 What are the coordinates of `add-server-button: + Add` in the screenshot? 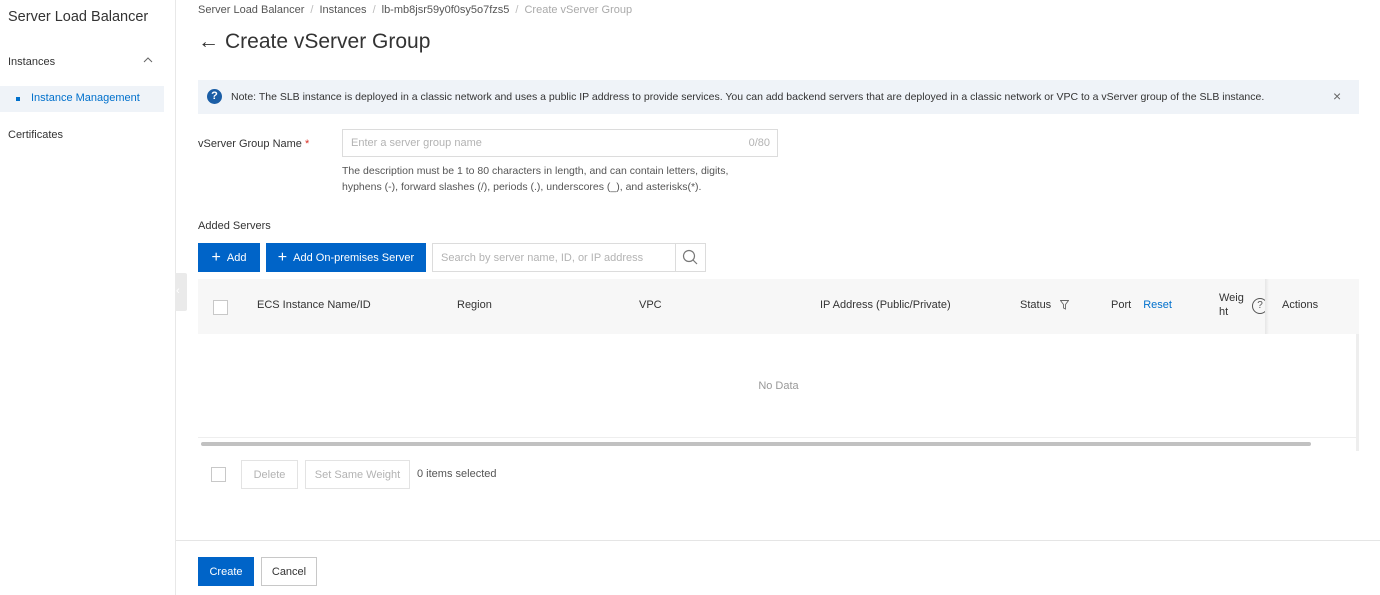 It's located at (229, 257).